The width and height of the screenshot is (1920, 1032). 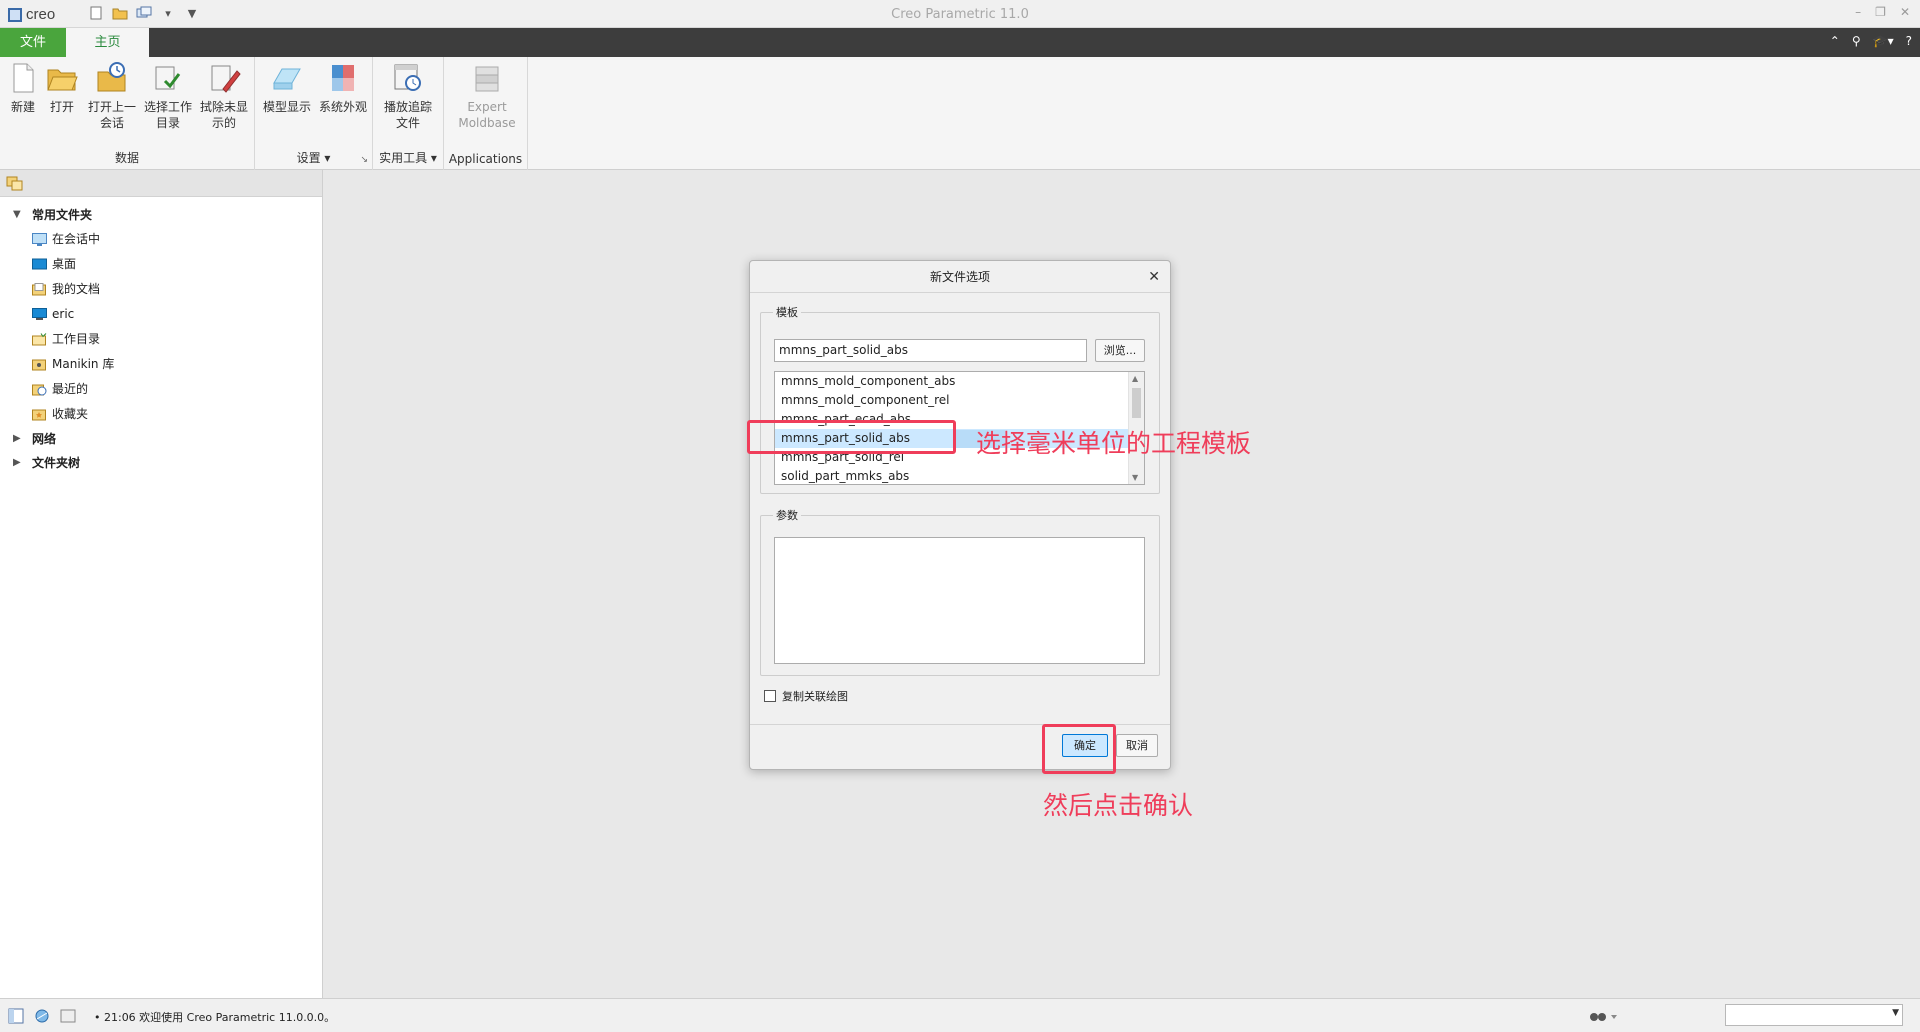 I want to click on open-last-session-button: 打开上一 会话, so click(x=112, y=96).